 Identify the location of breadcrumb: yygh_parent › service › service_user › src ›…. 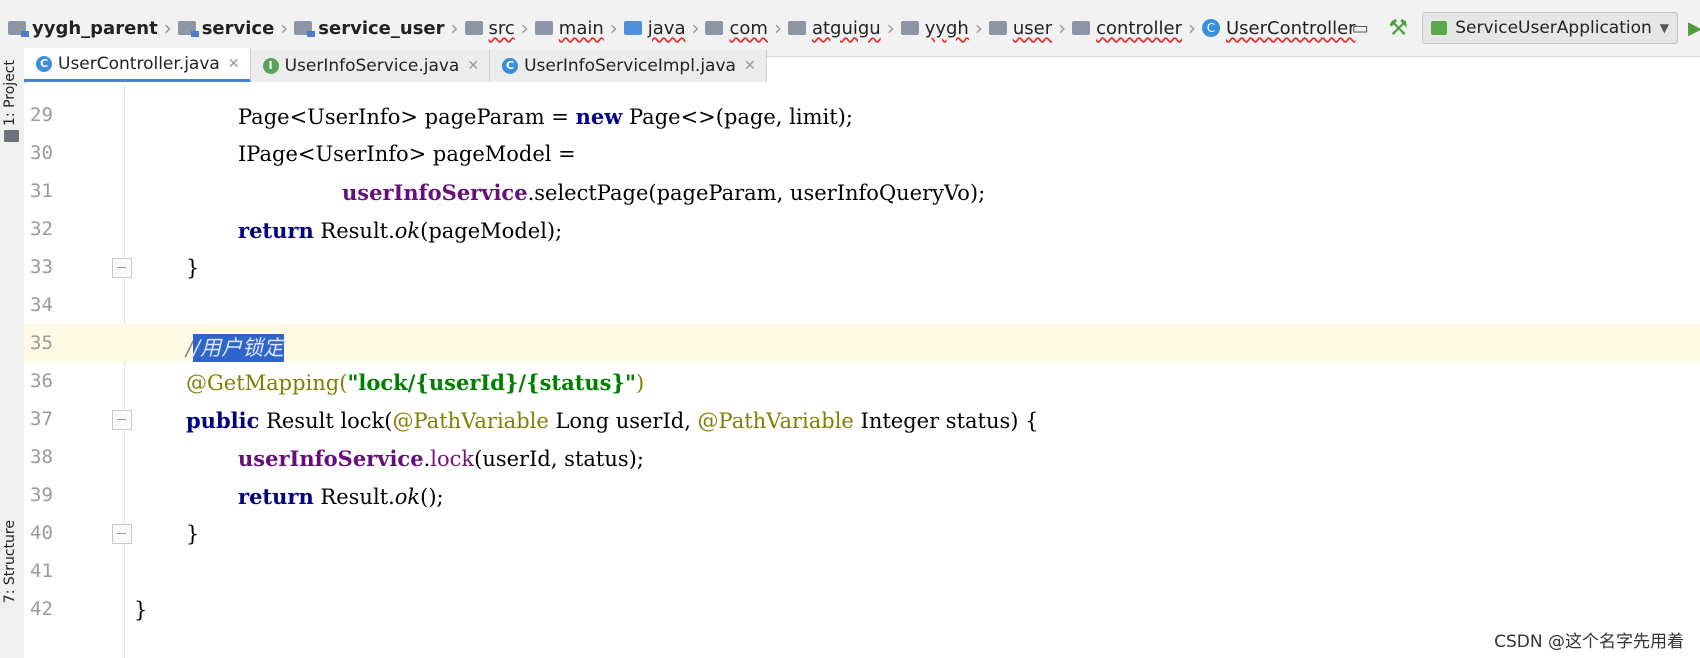
(682, 28).